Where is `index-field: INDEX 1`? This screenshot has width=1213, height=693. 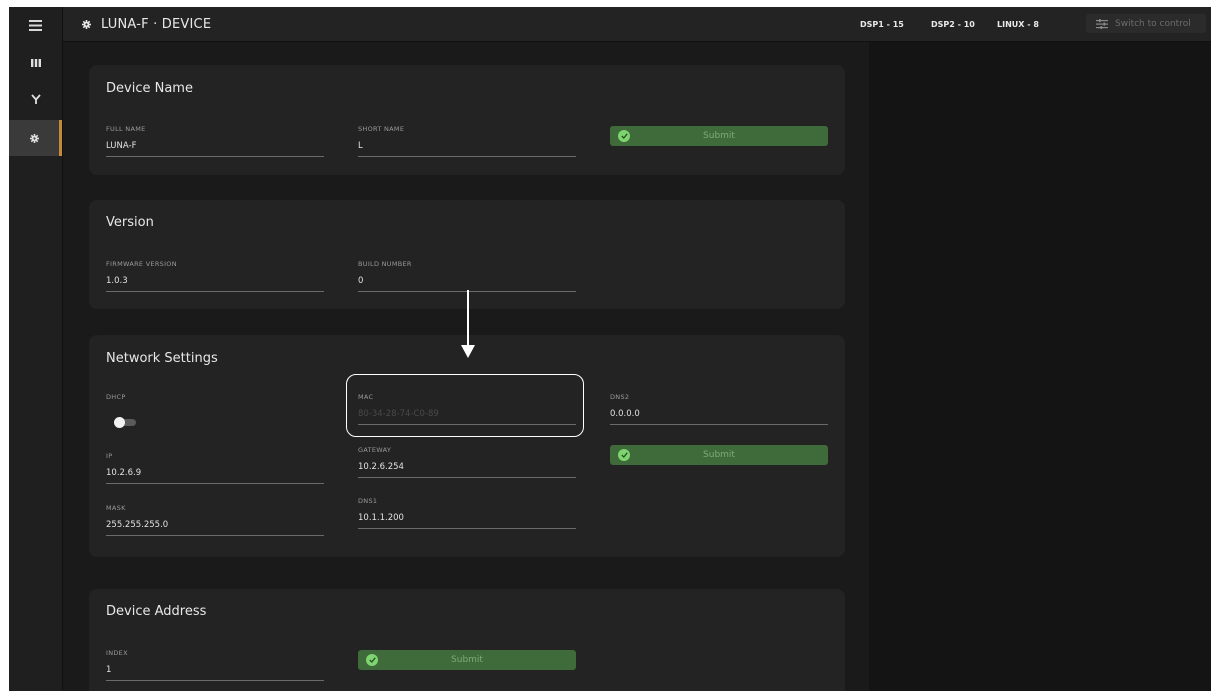
index-field: INDEX 1 is located at coordinates (215, 665).